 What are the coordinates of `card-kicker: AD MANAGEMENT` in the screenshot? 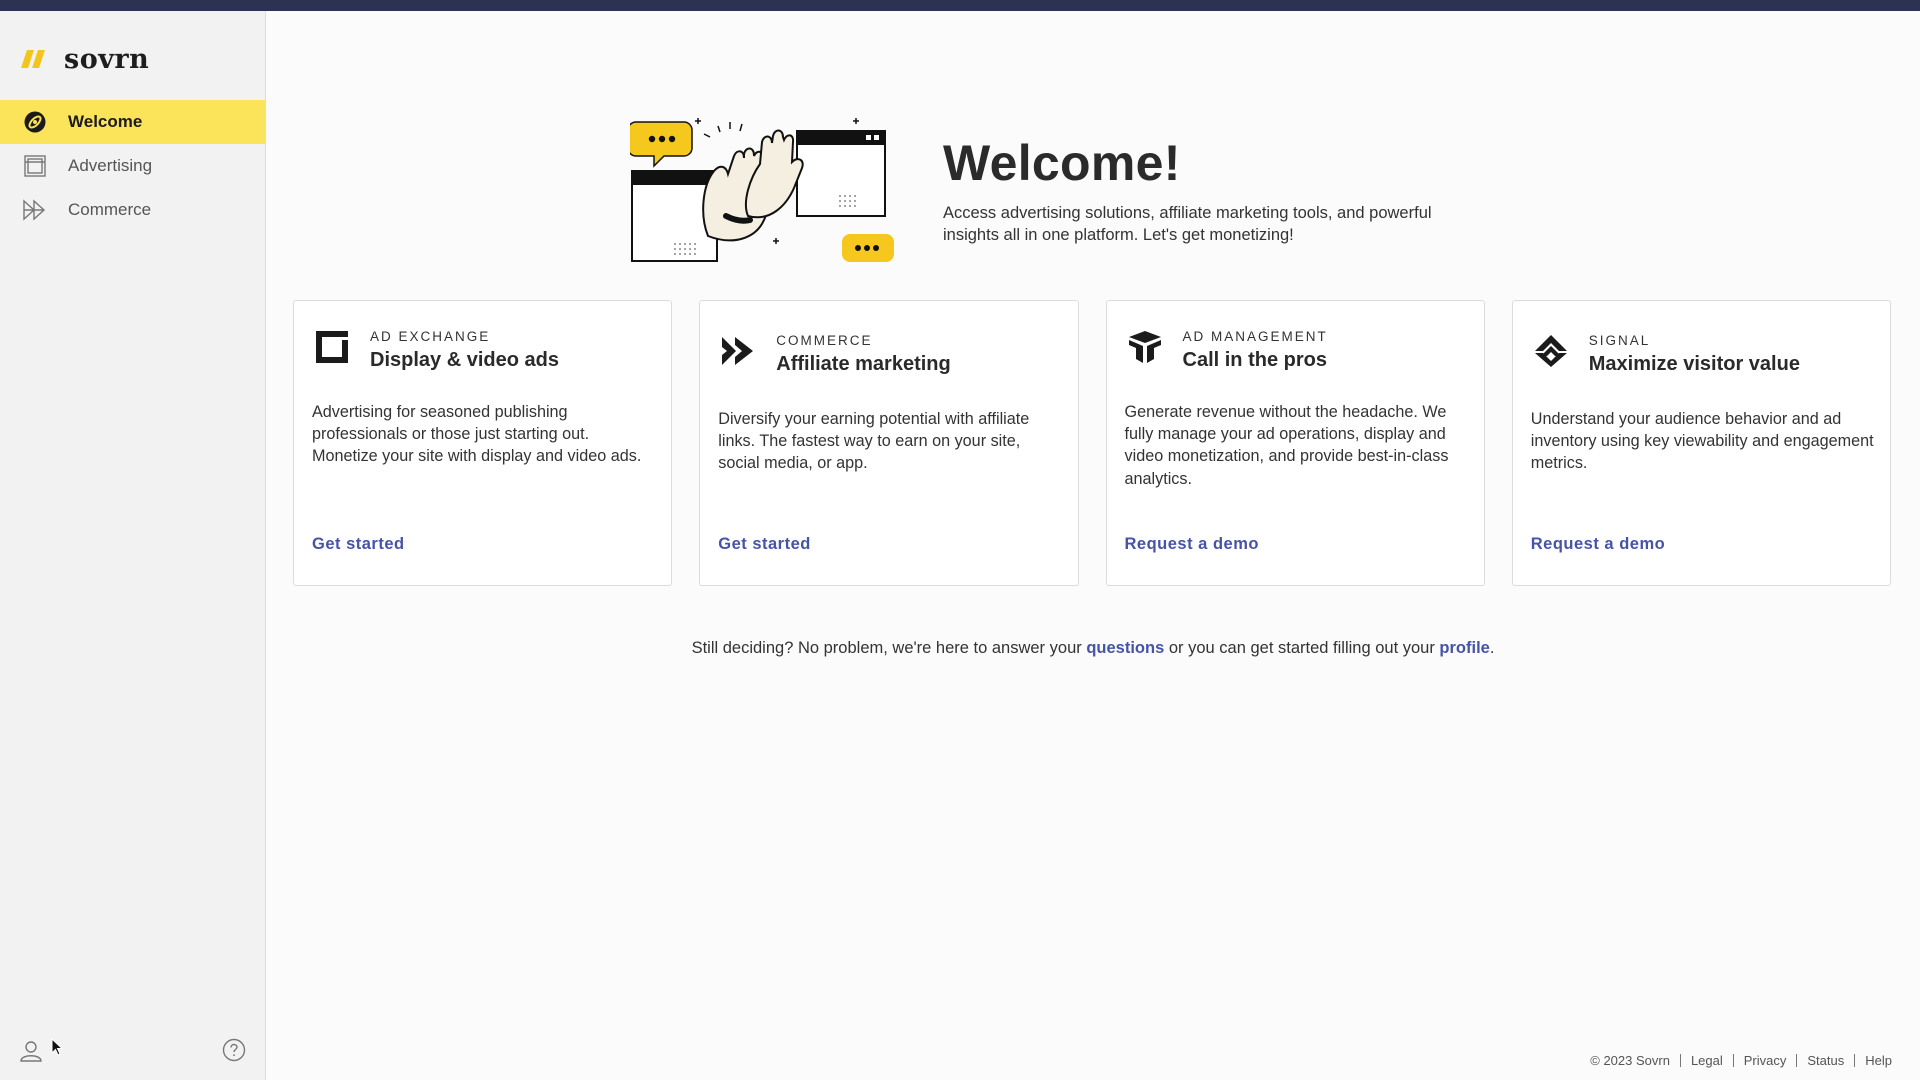 It's located at (1255, 336).